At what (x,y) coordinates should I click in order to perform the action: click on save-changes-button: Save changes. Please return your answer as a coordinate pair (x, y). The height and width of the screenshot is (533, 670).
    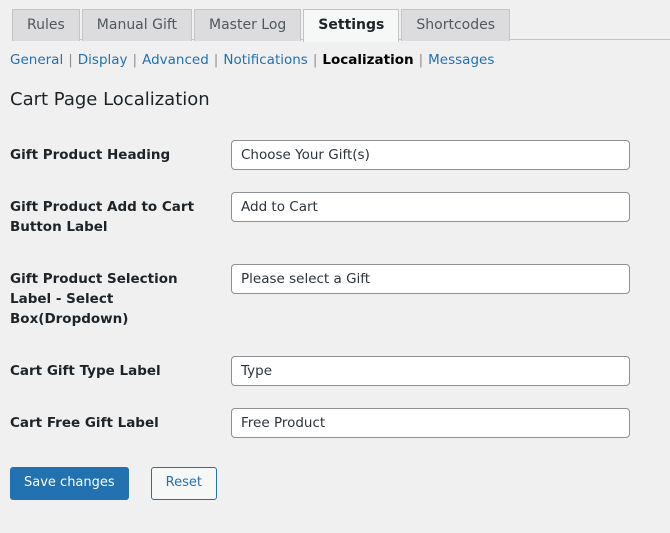
    Looking at the image, I should click on (69, 483).